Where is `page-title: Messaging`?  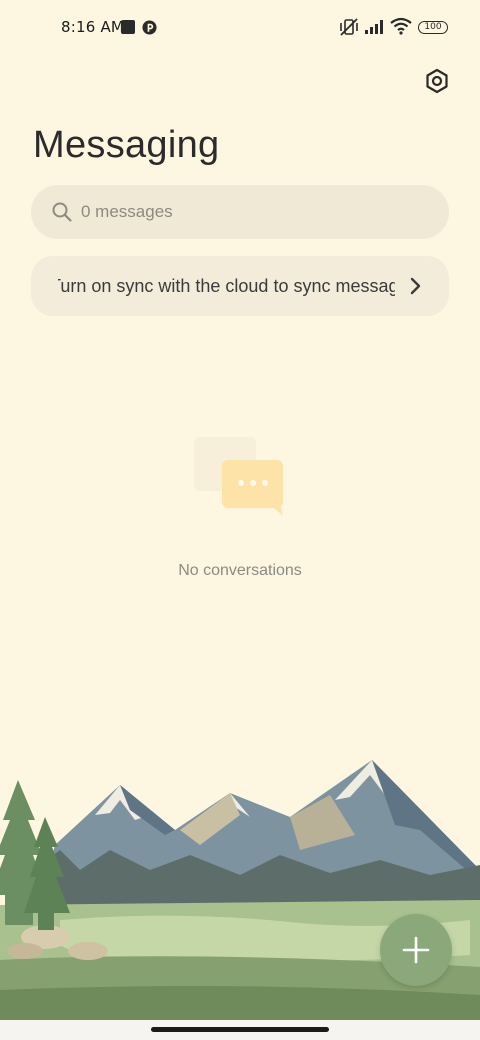 page-title: Messaging is located at coordinates (126, 145).